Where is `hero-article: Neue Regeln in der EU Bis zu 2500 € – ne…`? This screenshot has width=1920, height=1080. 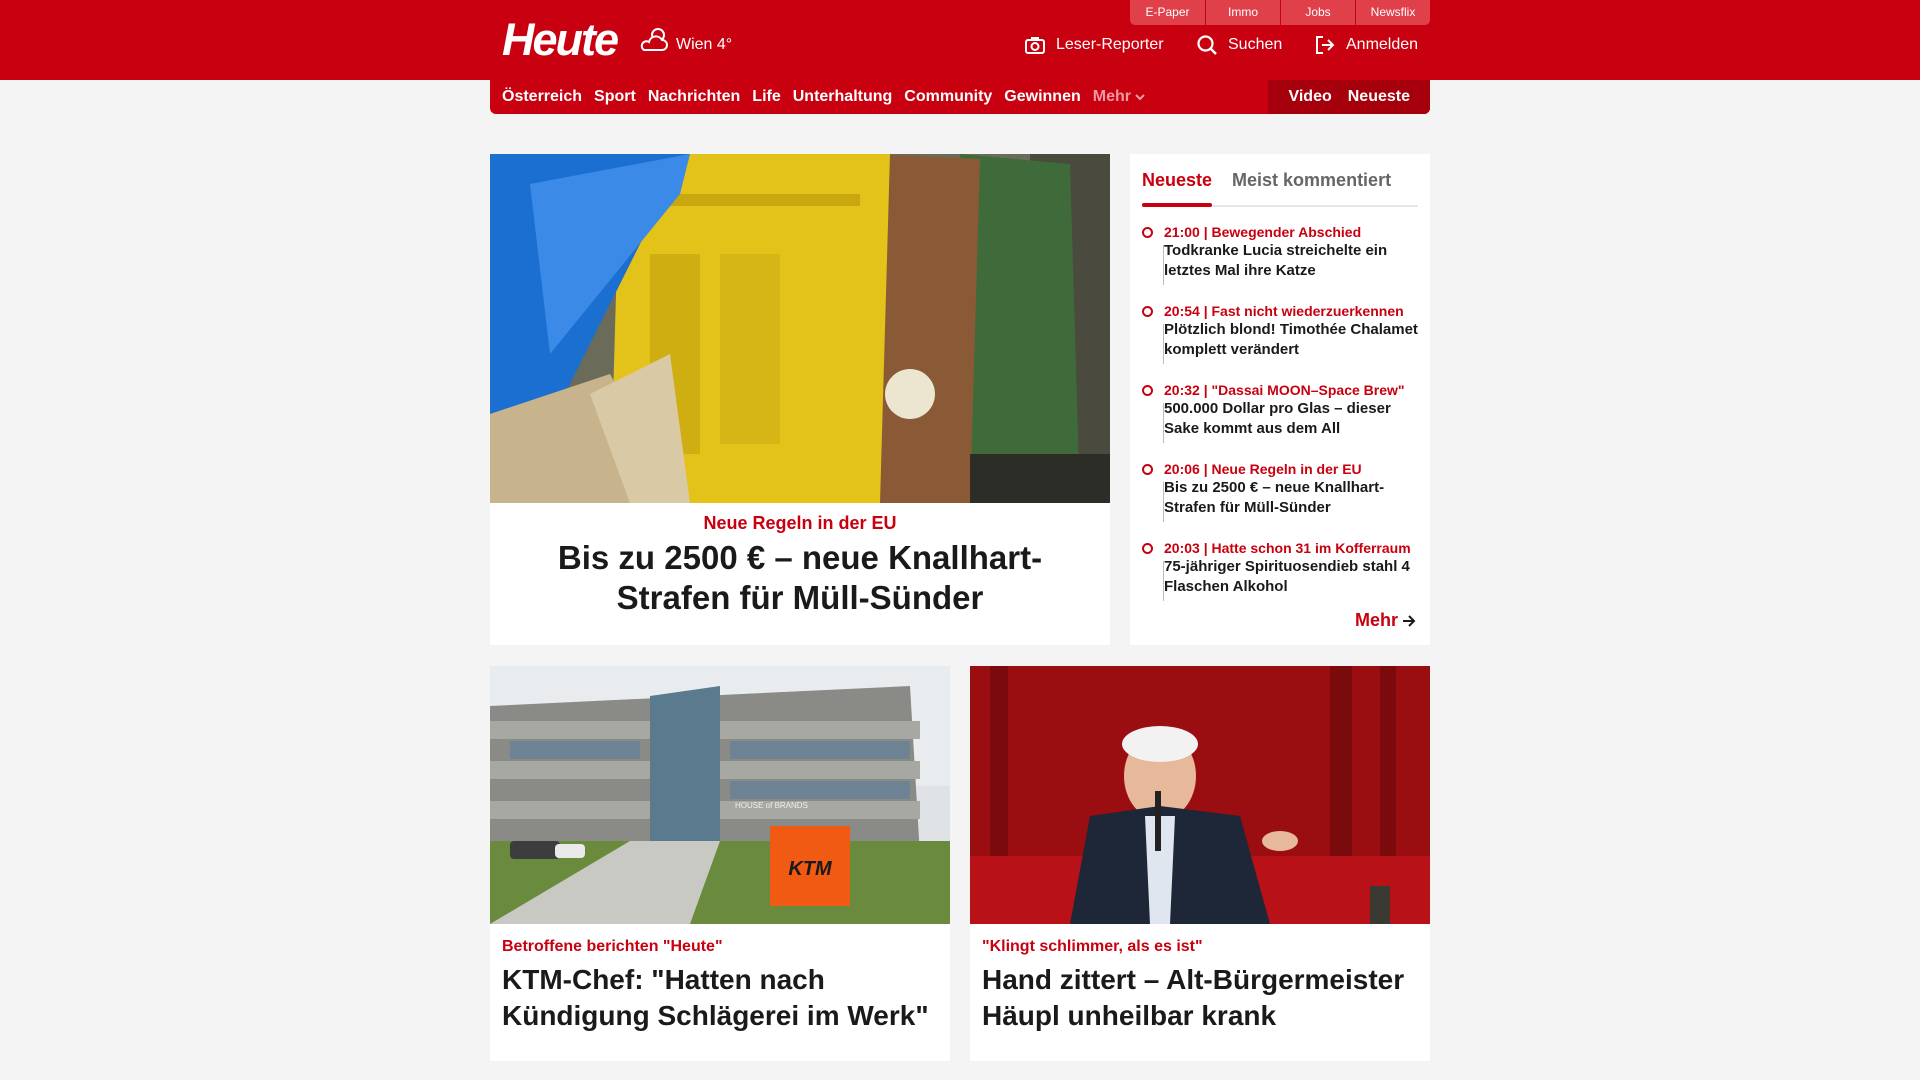 hero-article: Neue Regeln in der EU Bis zu 2500 € – ne… is located at coordinates (800, 399).